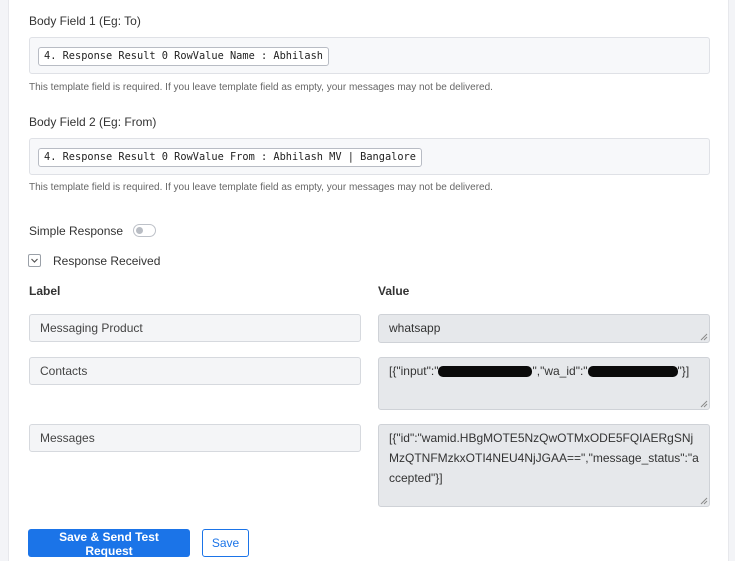 Image resolution: width=735 pixels, height=561 pixels. Describe the element at coordinates (144, 230) in the screenshot. I see `simple-response-toggle` at that location.